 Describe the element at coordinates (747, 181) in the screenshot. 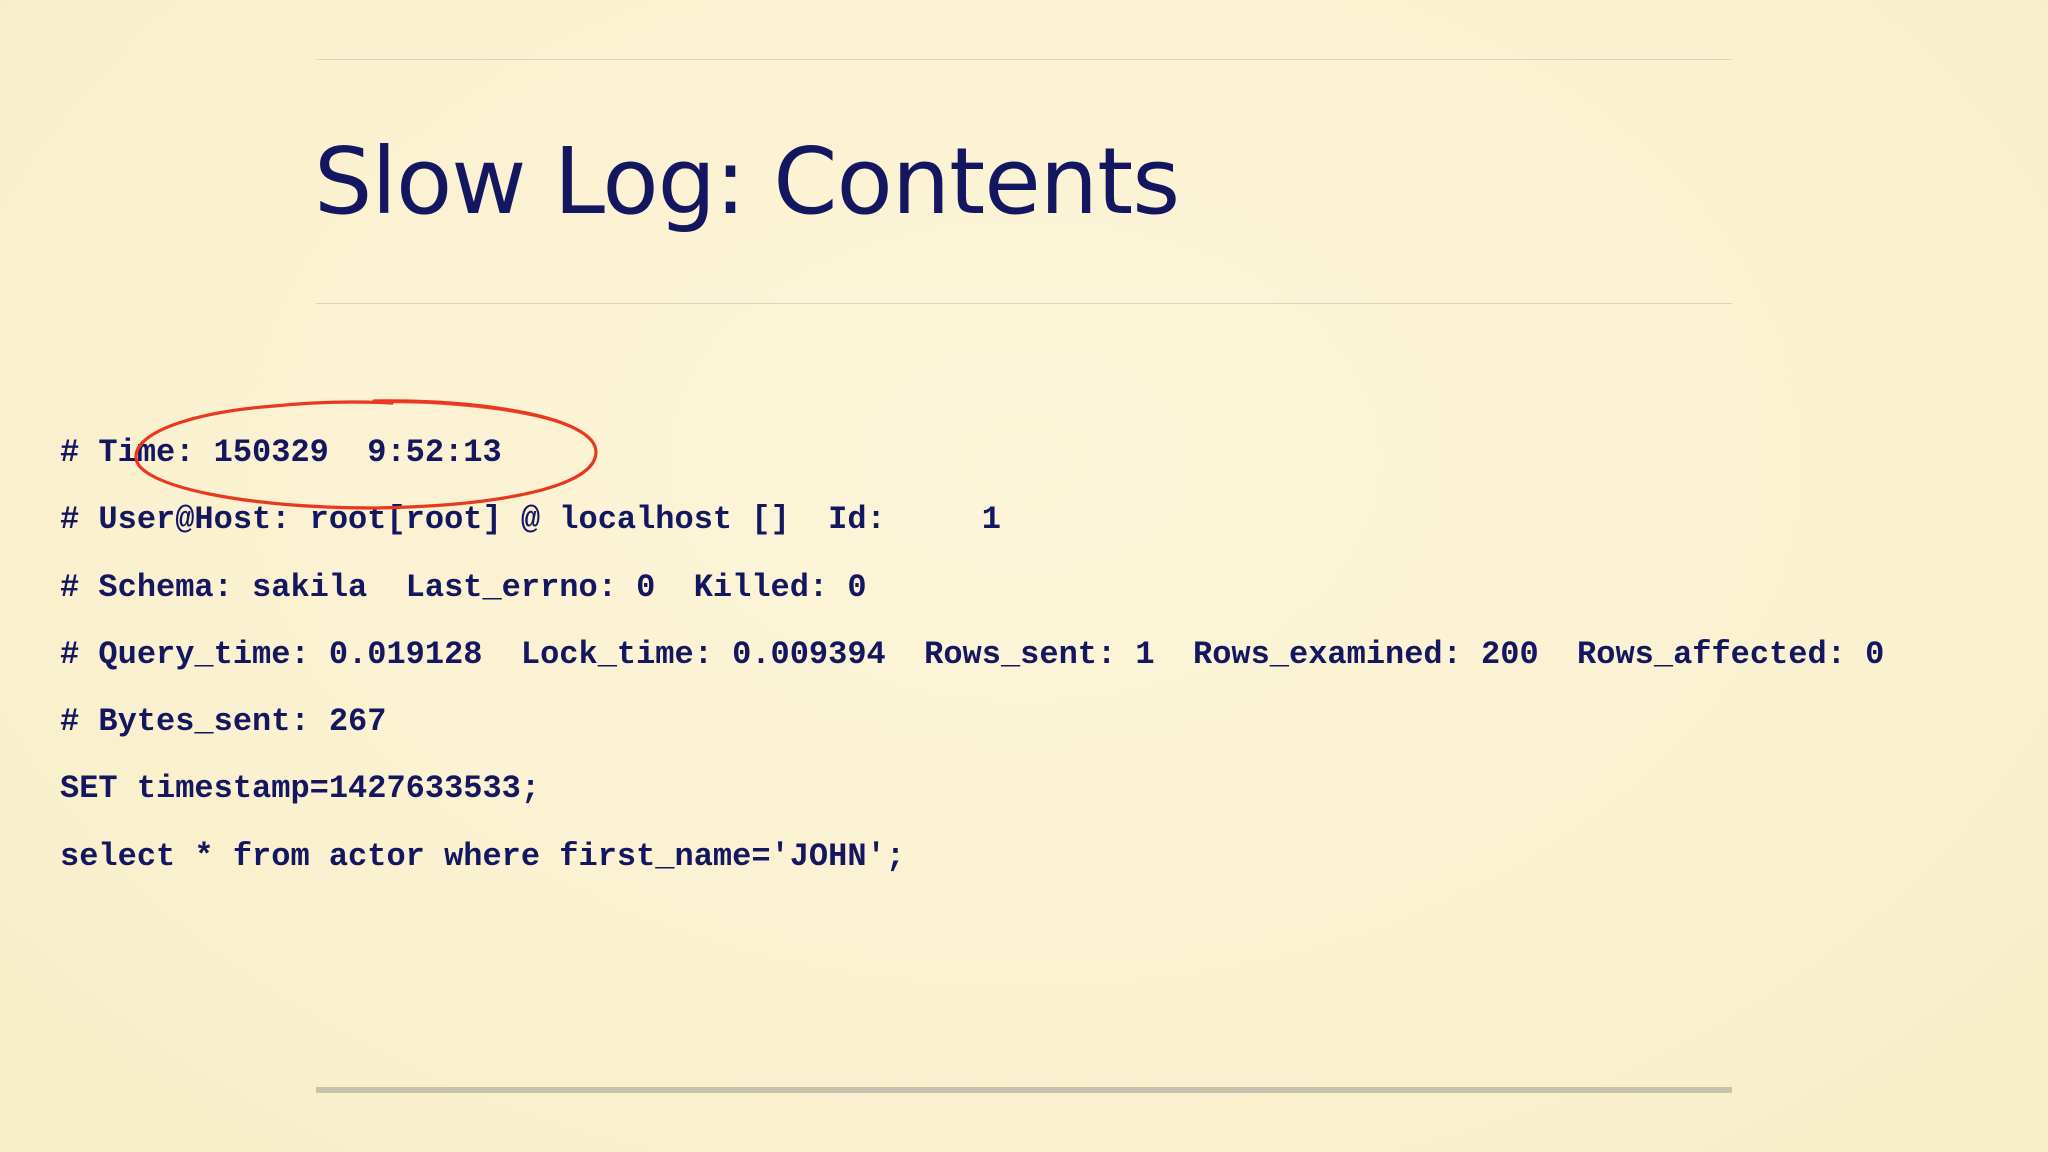

I see `slide-title: Slow Log: Contents` at that location.